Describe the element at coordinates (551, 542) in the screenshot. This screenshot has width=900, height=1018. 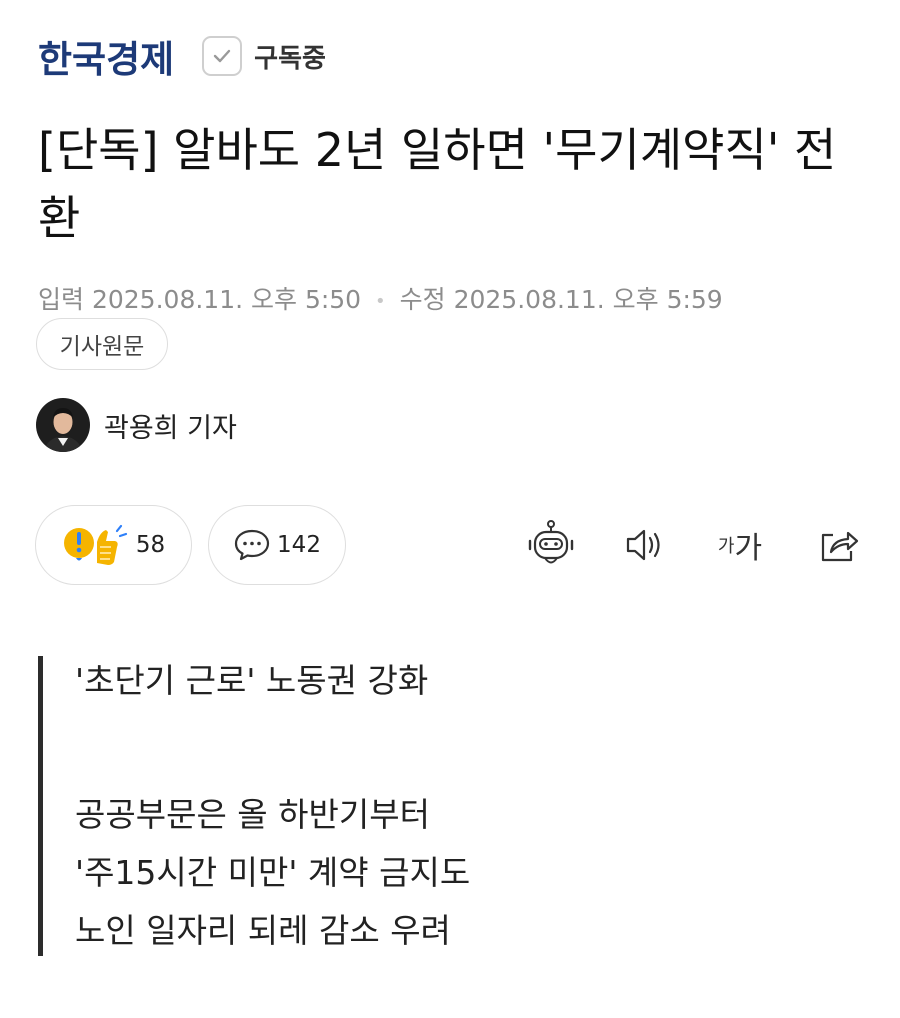
I see `ai-bot-icon` at that location.